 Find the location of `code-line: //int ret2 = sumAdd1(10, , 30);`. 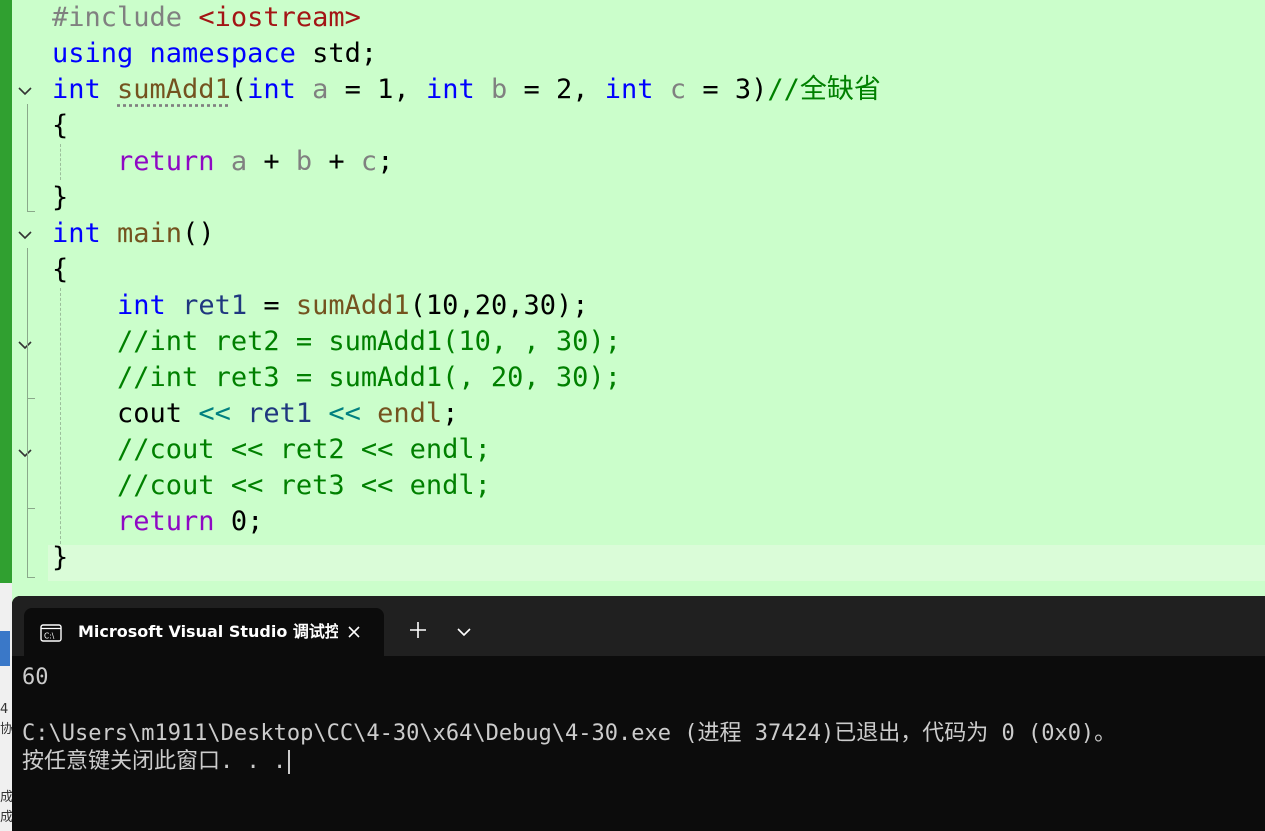

code-line: //int ret2 = sumAdd1(10, , 30); is located at coordinates (336, 342).